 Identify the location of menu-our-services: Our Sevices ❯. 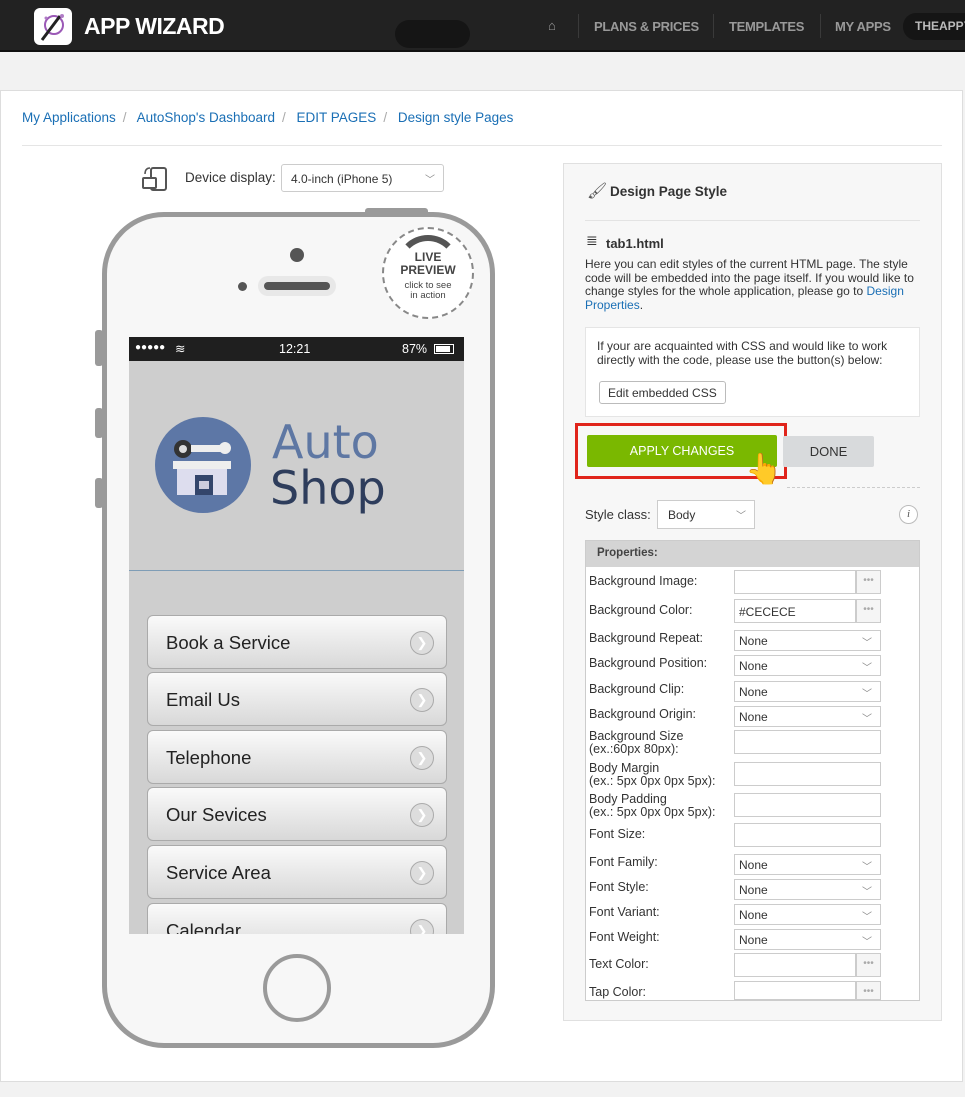
(297, 814).